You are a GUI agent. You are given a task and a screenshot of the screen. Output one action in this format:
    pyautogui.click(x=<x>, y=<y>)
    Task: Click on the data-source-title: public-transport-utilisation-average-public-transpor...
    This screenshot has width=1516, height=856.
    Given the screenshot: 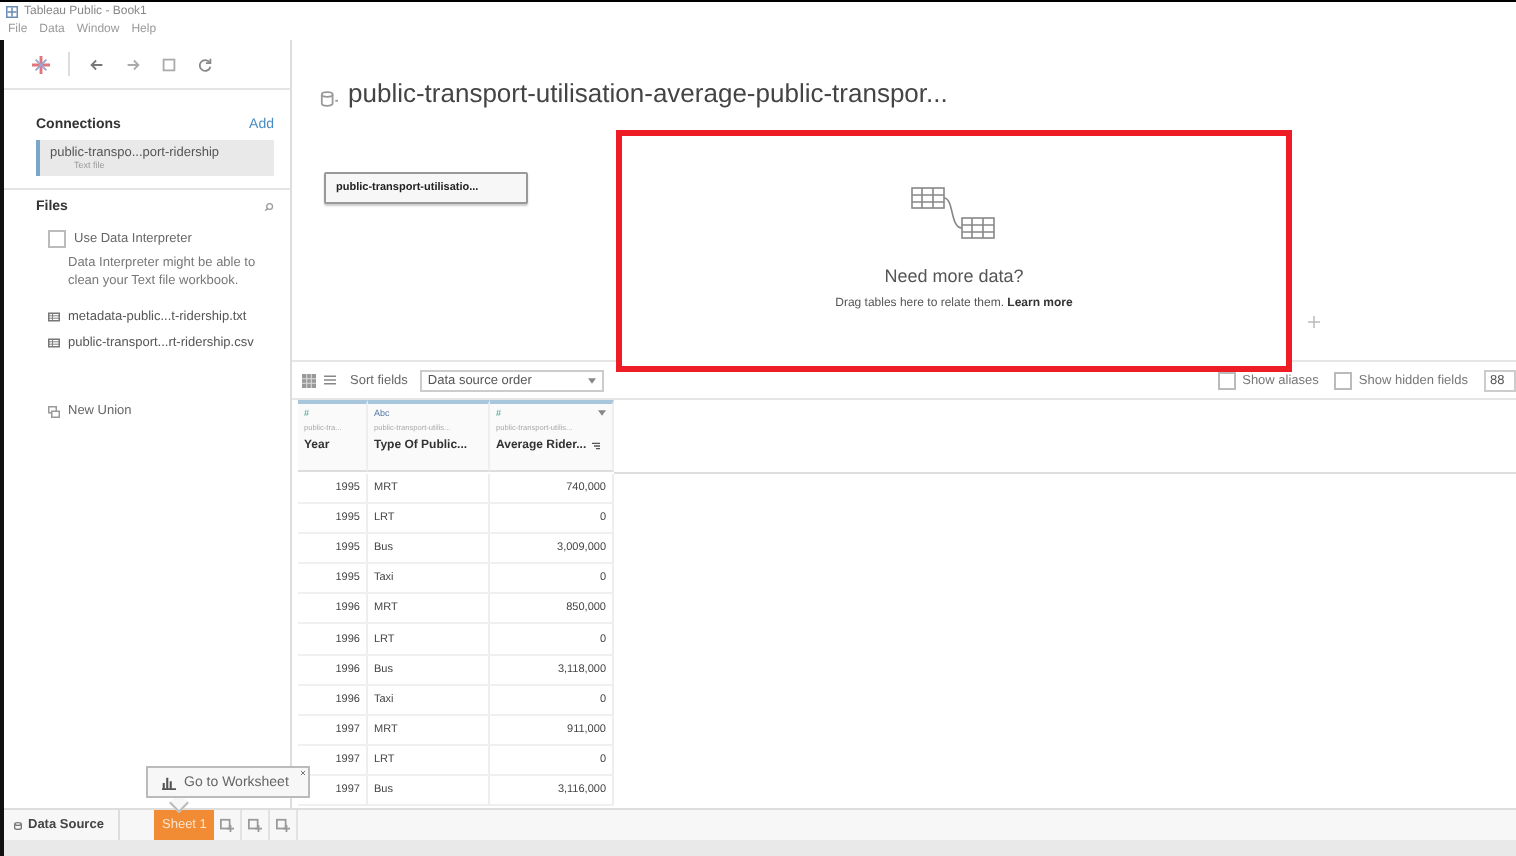 What is the action you would take?
    pyautogui.click(x=648, y=93)
    